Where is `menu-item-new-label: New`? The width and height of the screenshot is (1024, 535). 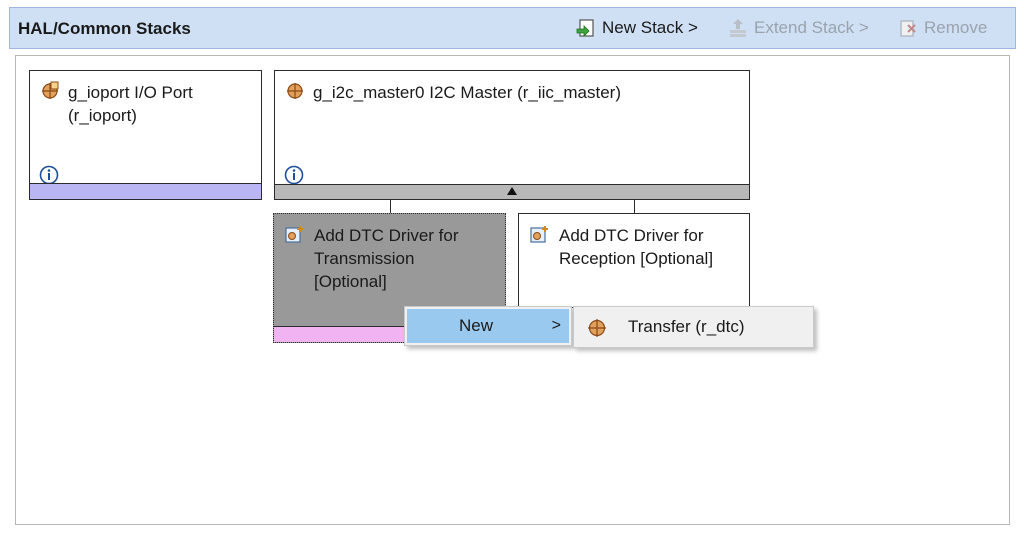
menu-item-new-label: New is located at coordinates (476, 325).